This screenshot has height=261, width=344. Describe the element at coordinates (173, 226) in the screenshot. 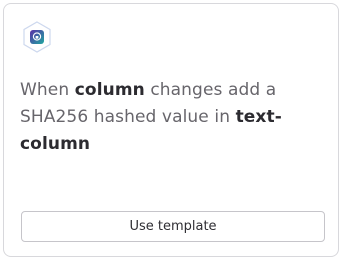

I see `use-template-button: Use template` at that location.